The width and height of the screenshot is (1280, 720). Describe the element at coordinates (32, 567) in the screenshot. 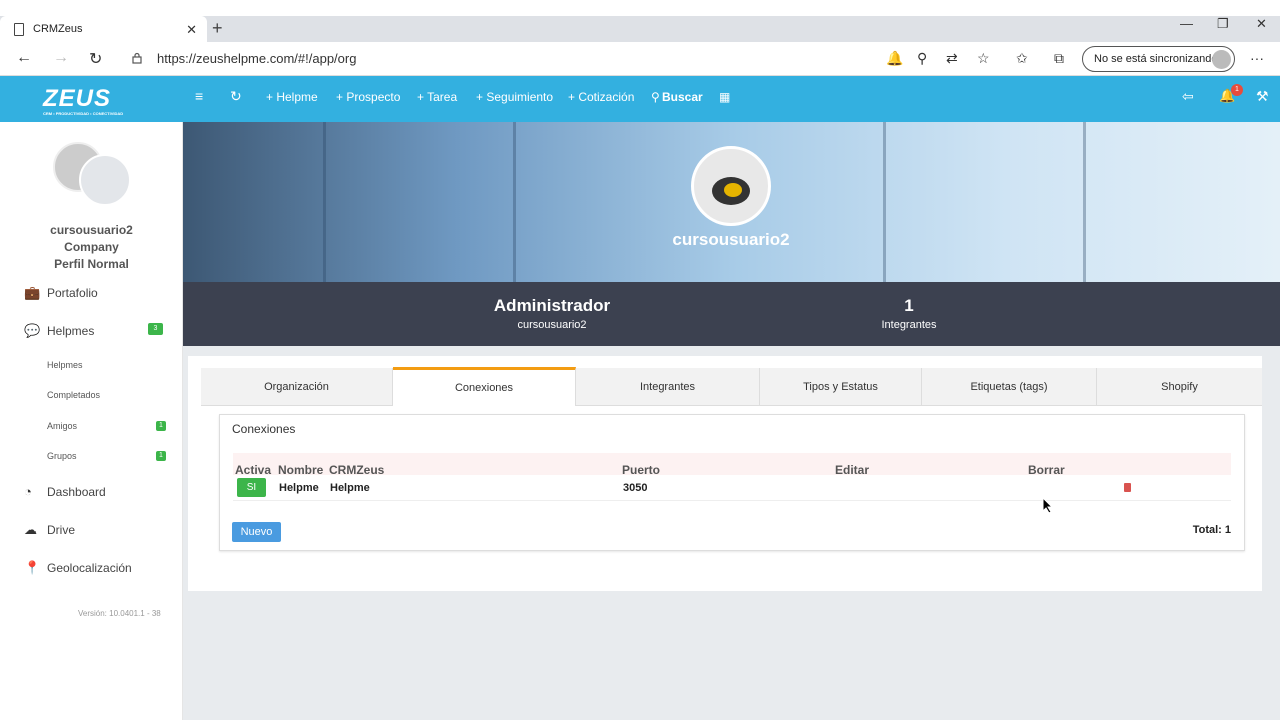

I see `map-marker-icon: 📍` at that location.